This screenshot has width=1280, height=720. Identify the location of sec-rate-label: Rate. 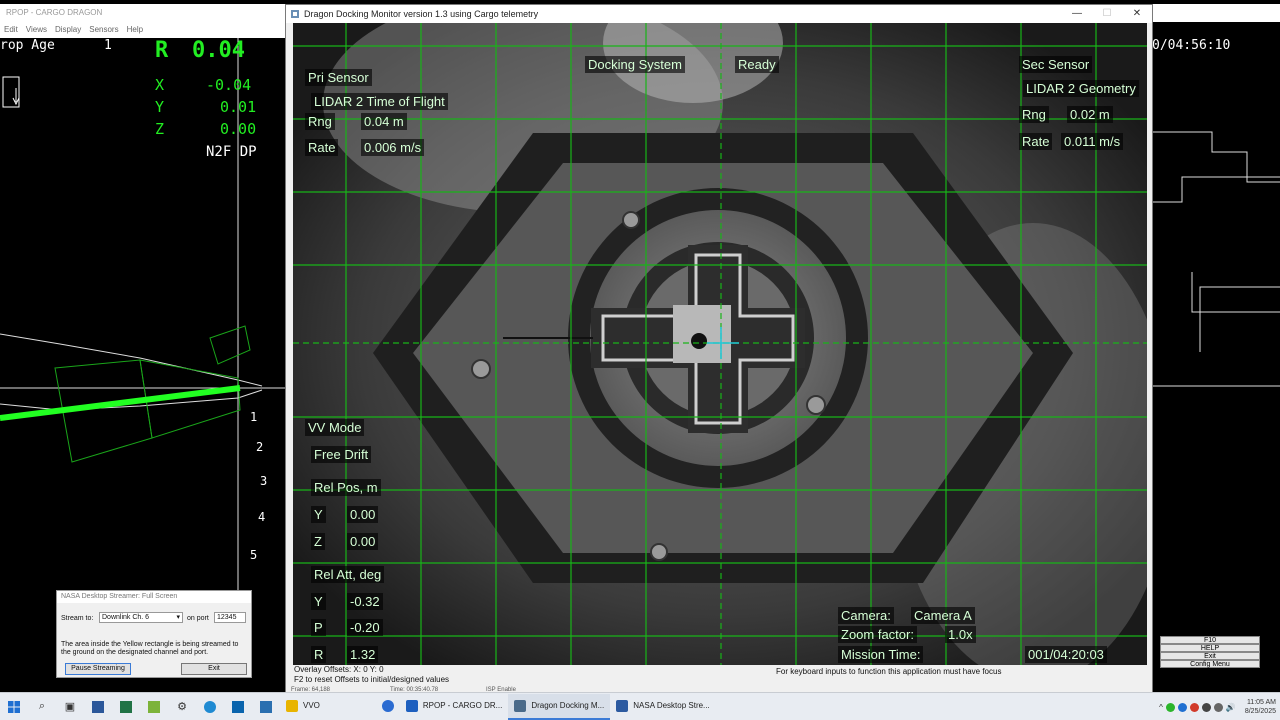
(1036, 141).